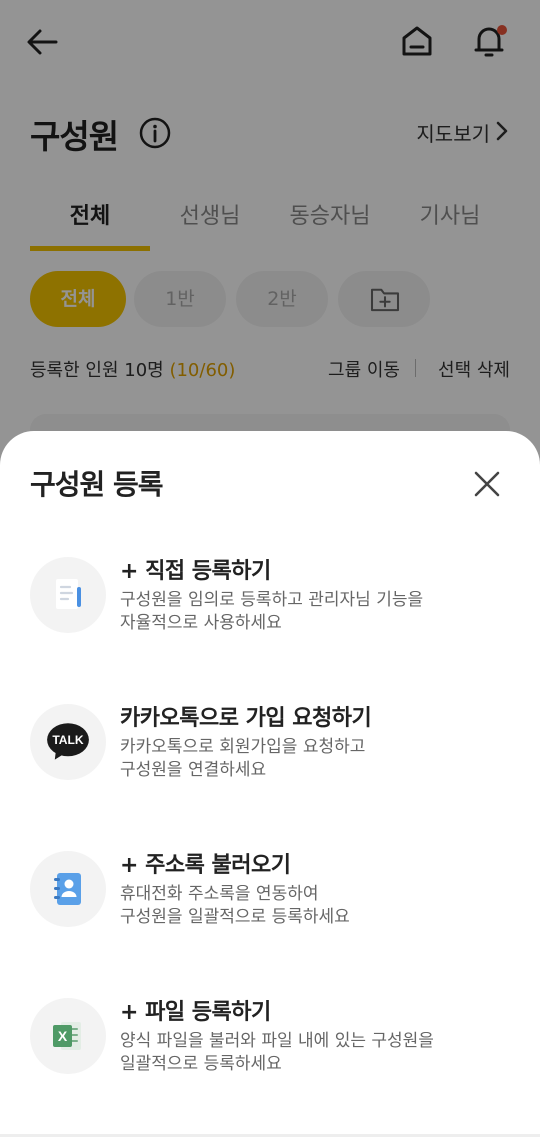  What do you see at coordinates (195, 1012) in the screenshot?
I see `option-title: + 파일 등록하기` at bounding box center [195, 1012].